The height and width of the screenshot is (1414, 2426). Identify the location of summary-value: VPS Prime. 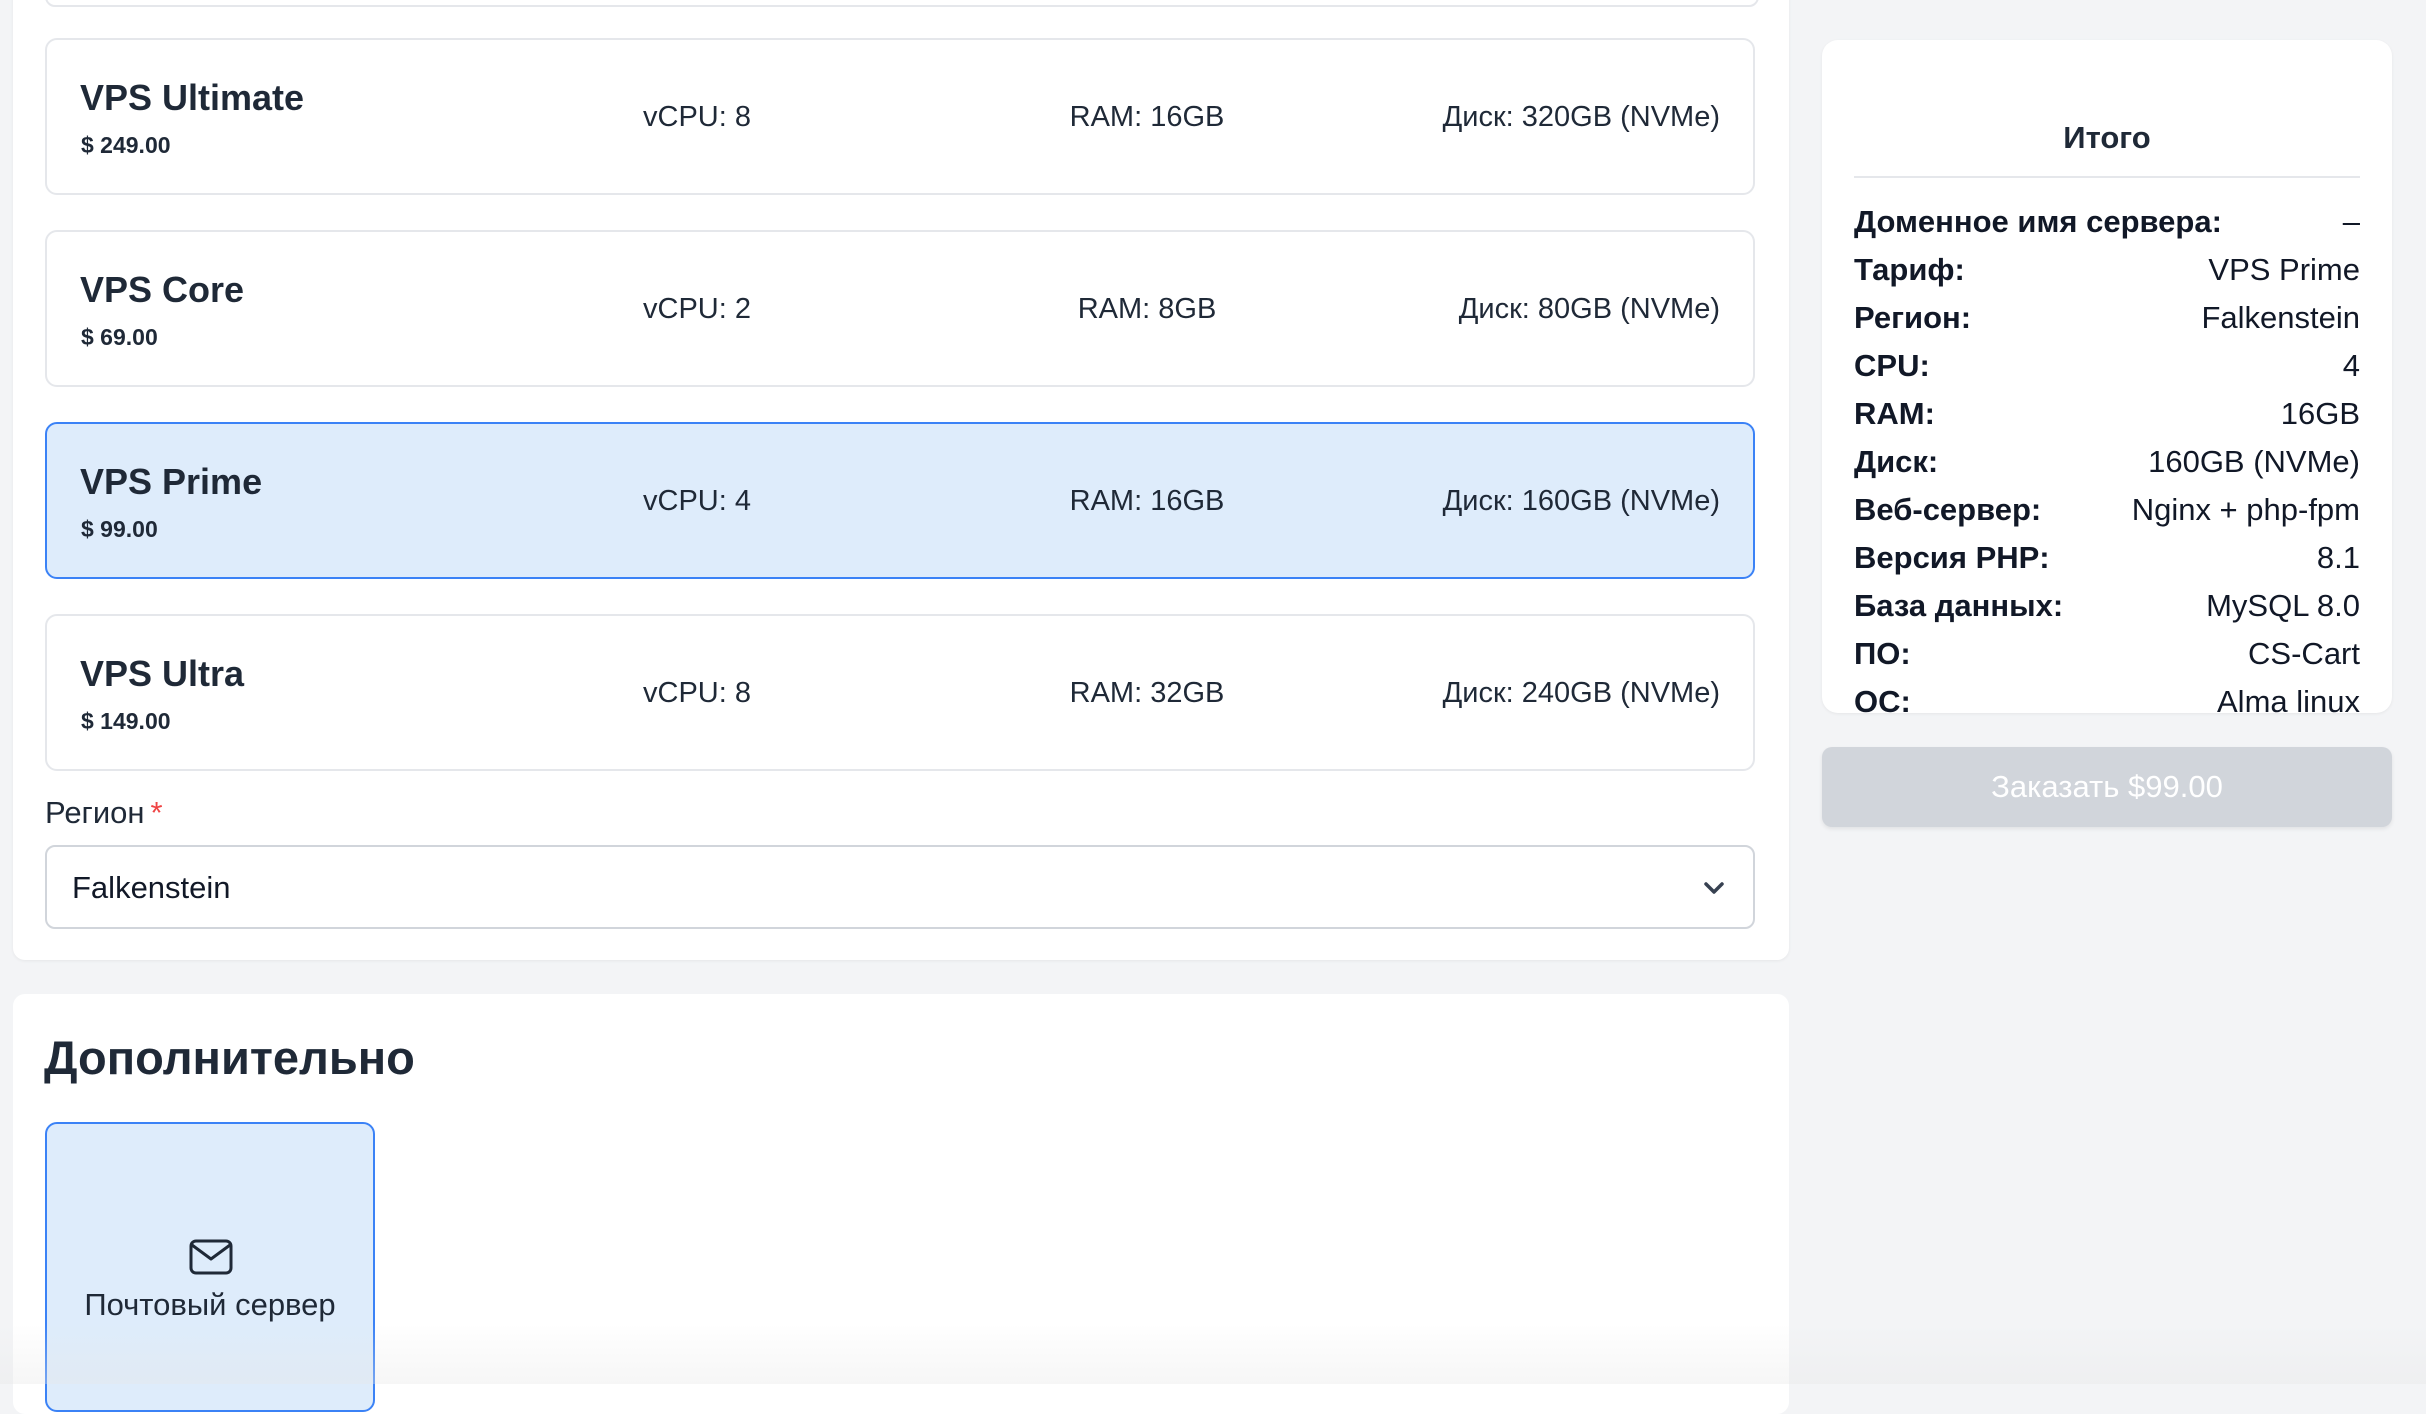
(2284, 269).